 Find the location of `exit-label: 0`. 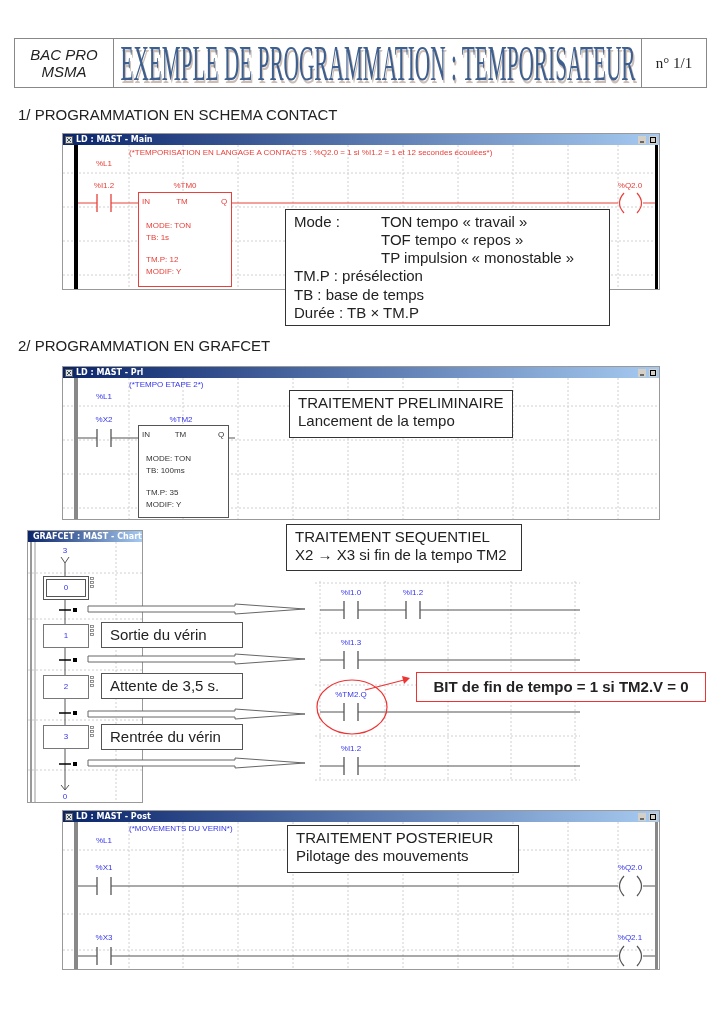

exit-label: 0 is located at coordinates (65, 796).